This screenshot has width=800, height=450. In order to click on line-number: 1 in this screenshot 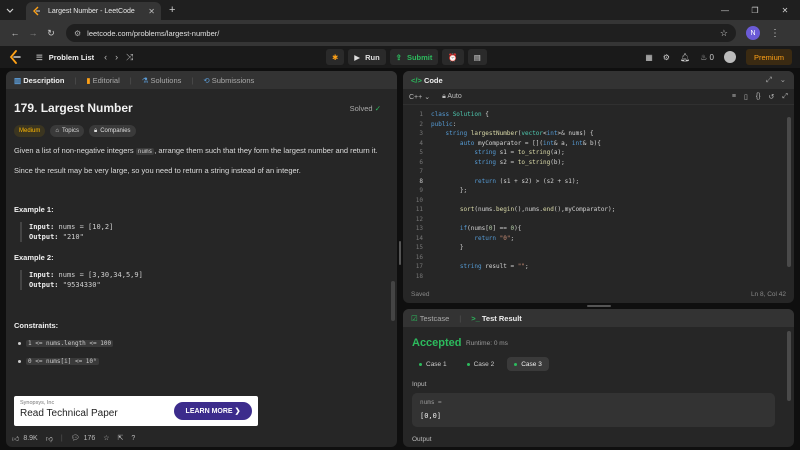, I will do `click(421, 114)`.